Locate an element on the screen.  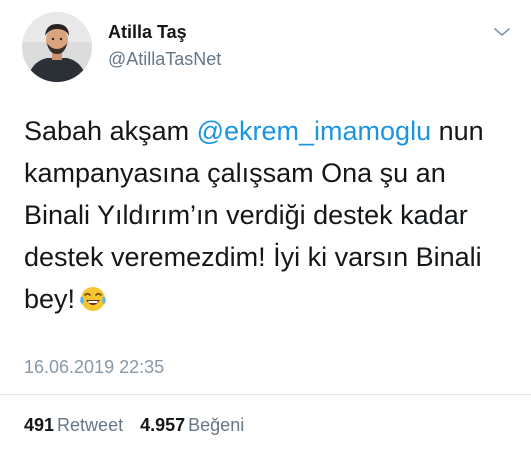
tweet-line: Binali Yıldırım’ın verdiği destek kadar is located at coordinates (246, 215).